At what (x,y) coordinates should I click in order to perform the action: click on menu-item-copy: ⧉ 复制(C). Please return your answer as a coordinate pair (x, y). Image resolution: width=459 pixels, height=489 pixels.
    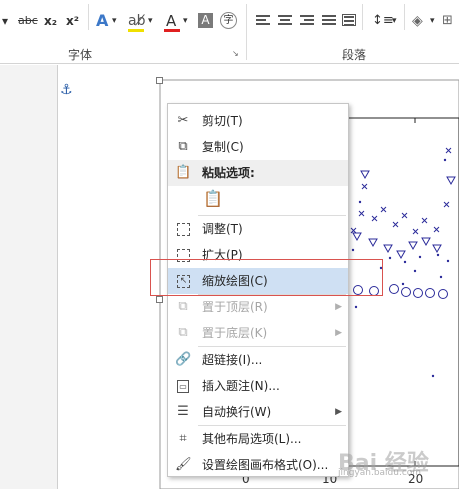
    Looking at the image, I should click on (258, 147).